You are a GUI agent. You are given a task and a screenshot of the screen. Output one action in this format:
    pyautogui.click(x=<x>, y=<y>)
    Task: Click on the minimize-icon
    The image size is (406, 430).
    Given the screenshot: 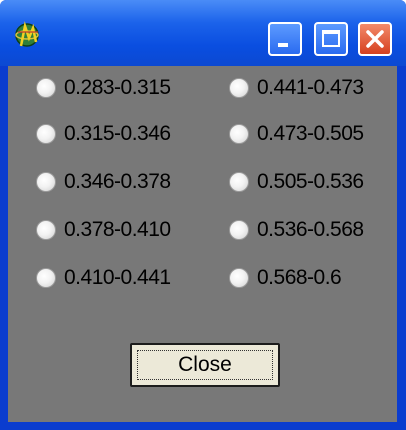 What is the action you would take?
    pyautogui.click(x=283, y=45)
    